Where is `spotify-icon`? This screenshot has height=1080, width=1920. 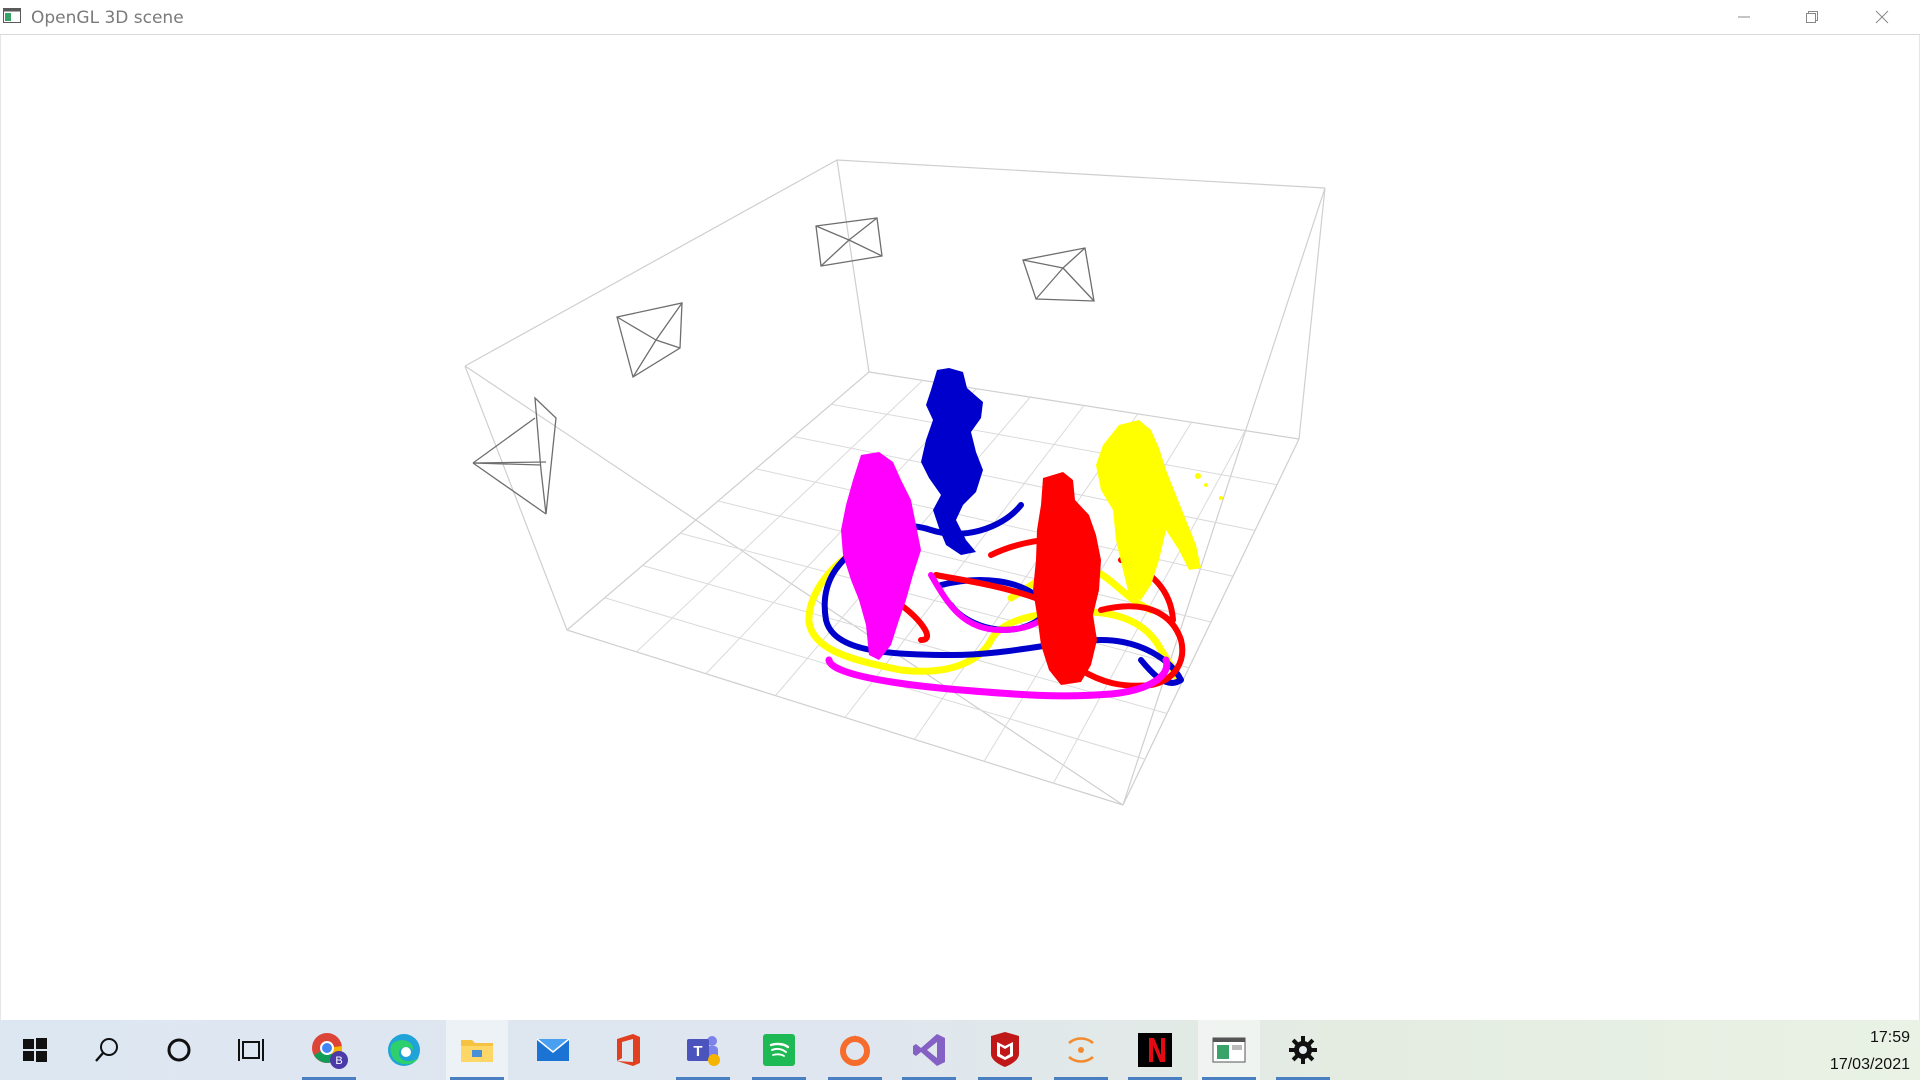
spotify-icon is located at coordinates (779, 1050).